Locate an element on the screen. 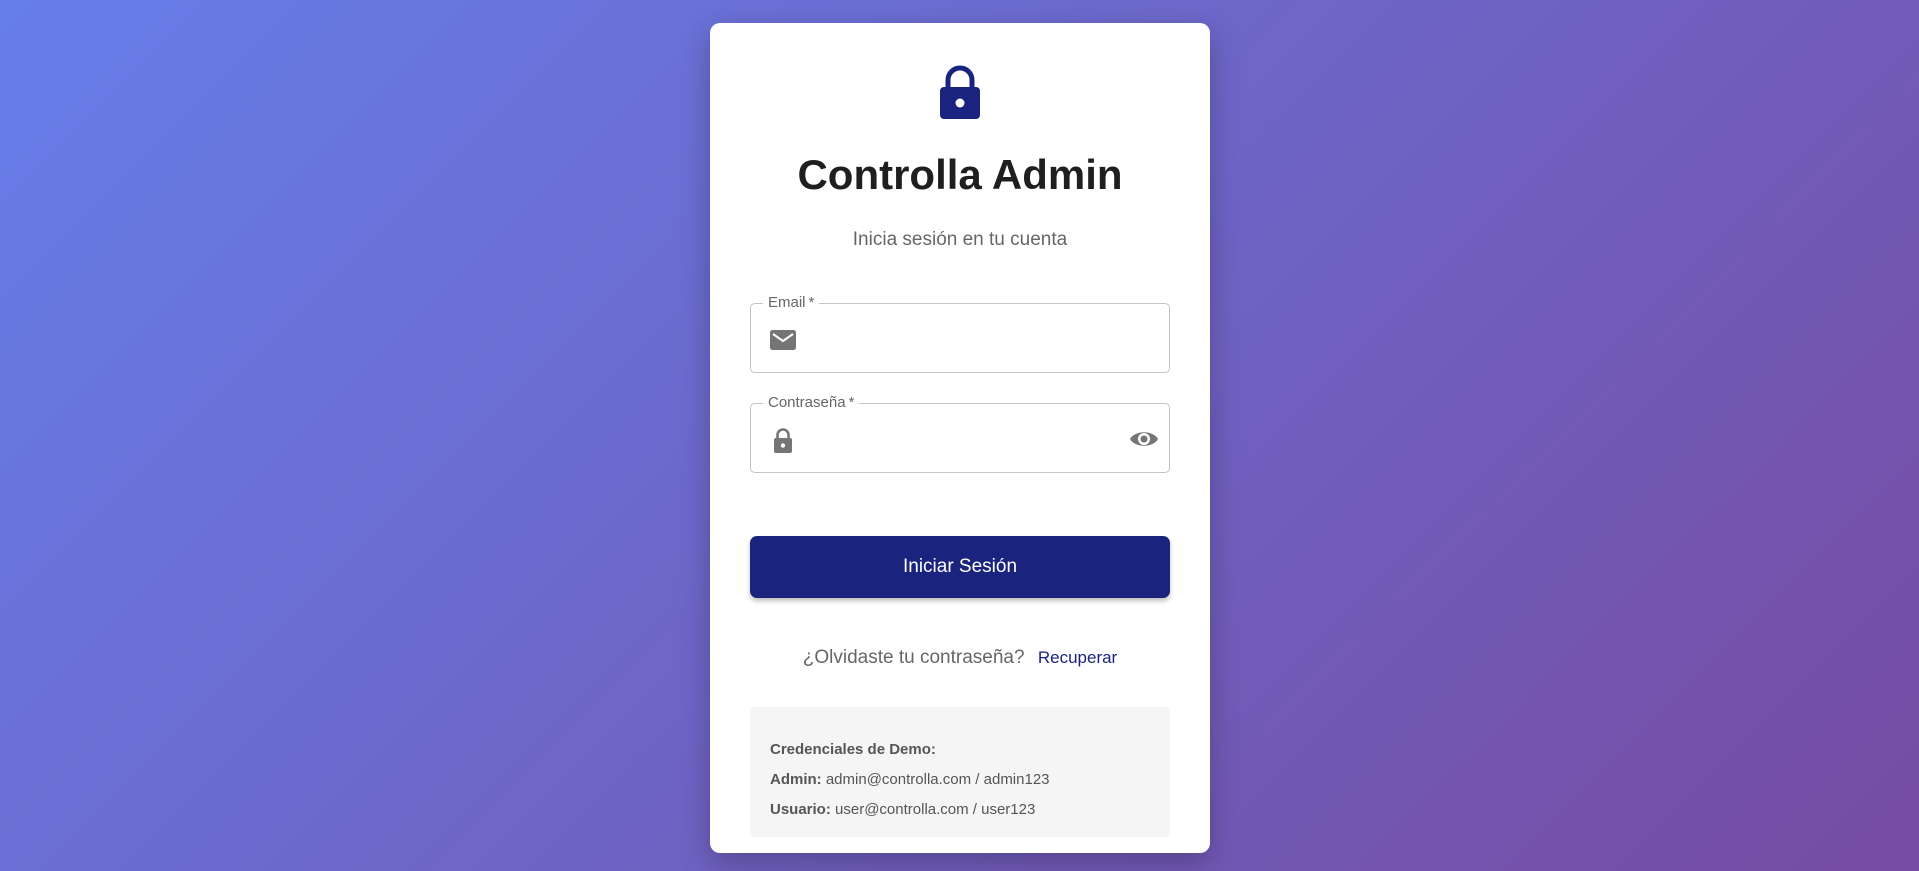 The image size is (1919, 871). password-label-text: Contraseña is located at coordinates (807, 402).